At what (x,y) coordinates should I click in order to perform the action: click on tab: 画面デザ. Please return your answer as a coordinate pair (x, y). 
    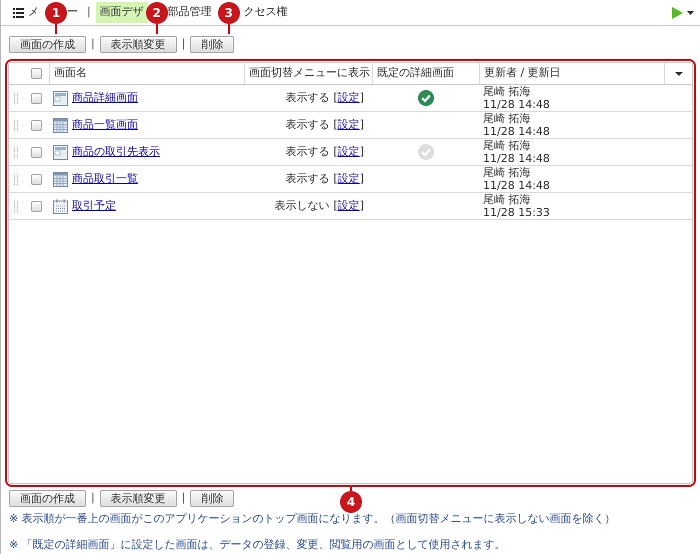
    Looking at the image, I should click on (122, 12).